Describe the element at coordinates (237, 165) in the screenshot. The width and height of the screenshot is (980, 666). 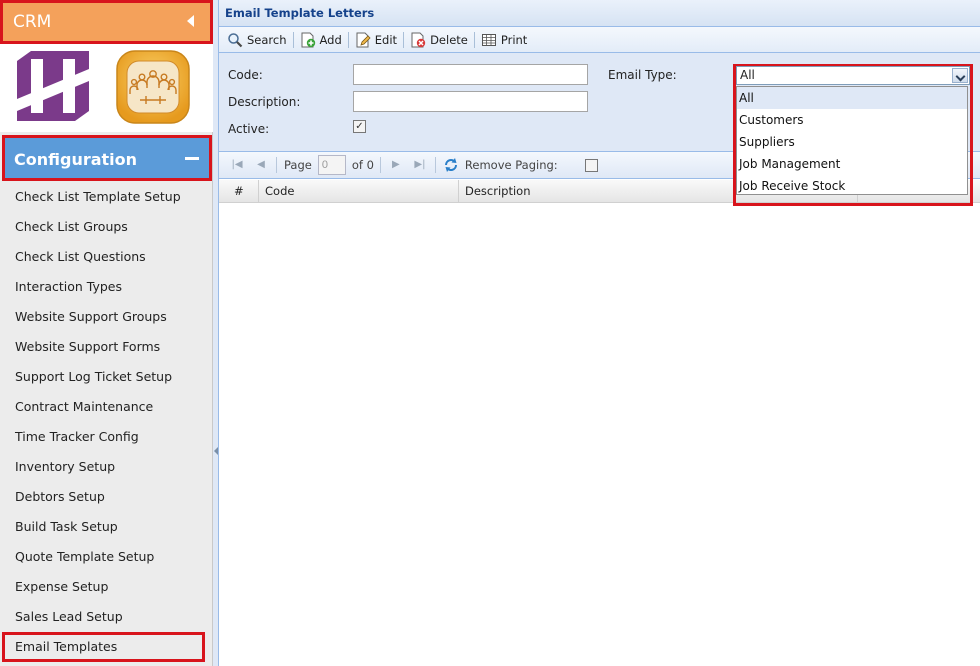
I see `first-page-icon: |◀` at that location.